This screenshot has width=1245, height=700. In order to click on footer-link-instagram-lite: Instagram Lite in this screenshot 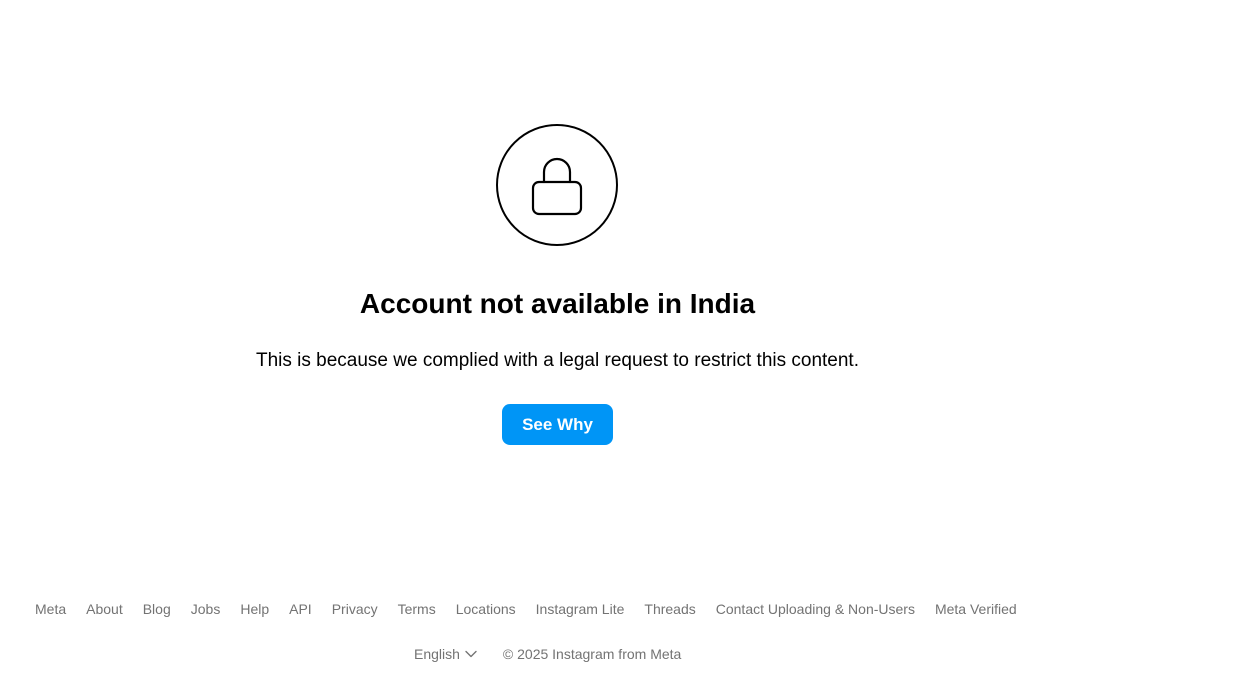, I will do `click(580, 609)`.